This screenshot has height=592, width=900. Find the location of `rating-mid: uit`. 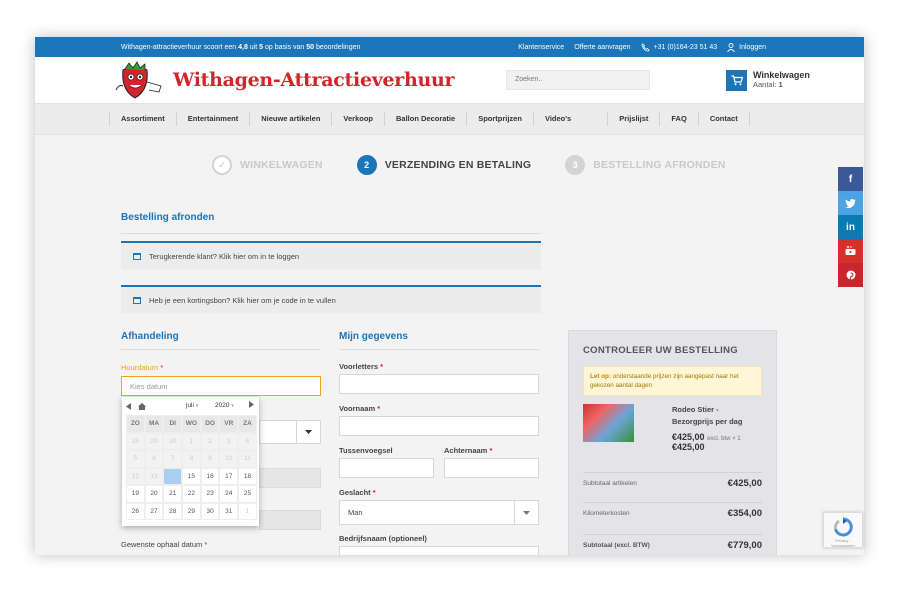

rating-mid: uit is located at coordinates (253, 47).